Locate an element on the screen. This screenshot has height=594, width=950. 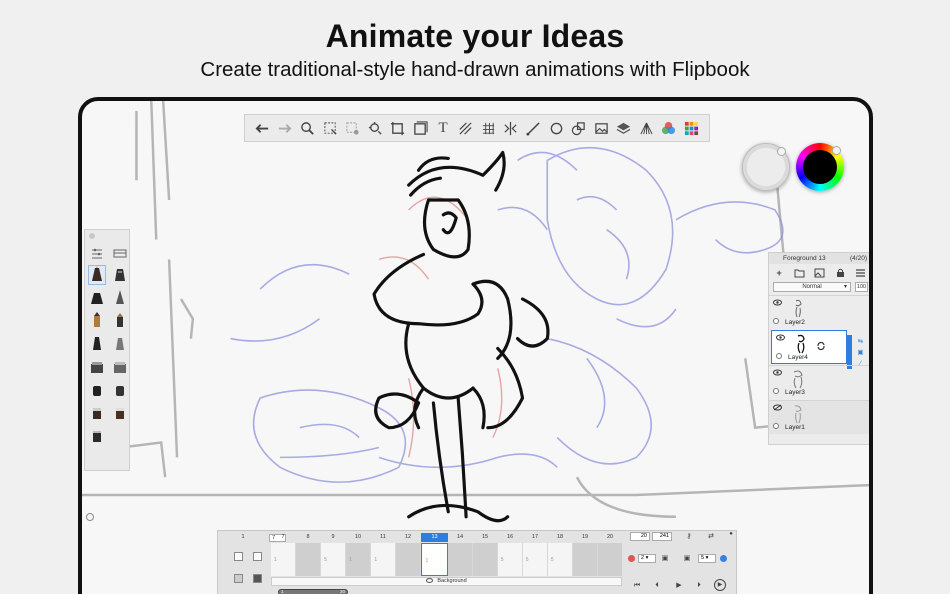
undo-icon is located at coordinates (262, 128).